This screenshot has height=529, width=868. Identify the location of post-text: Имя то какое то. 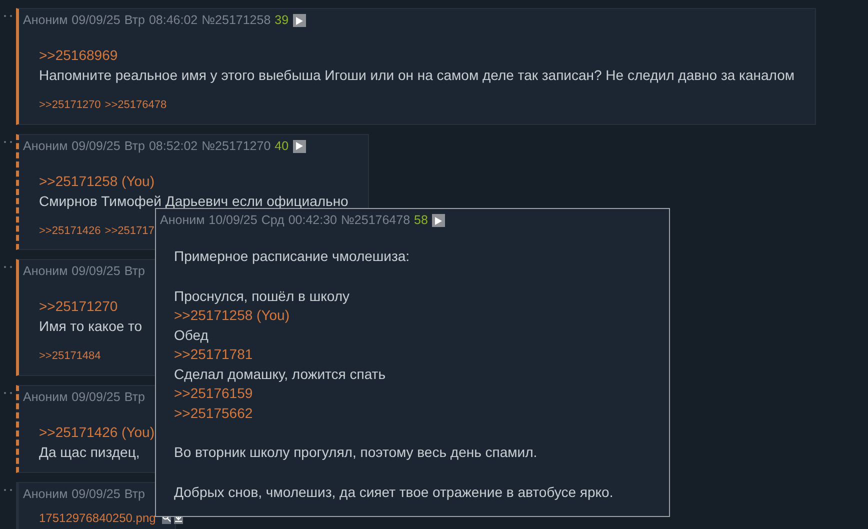
(91, 326).